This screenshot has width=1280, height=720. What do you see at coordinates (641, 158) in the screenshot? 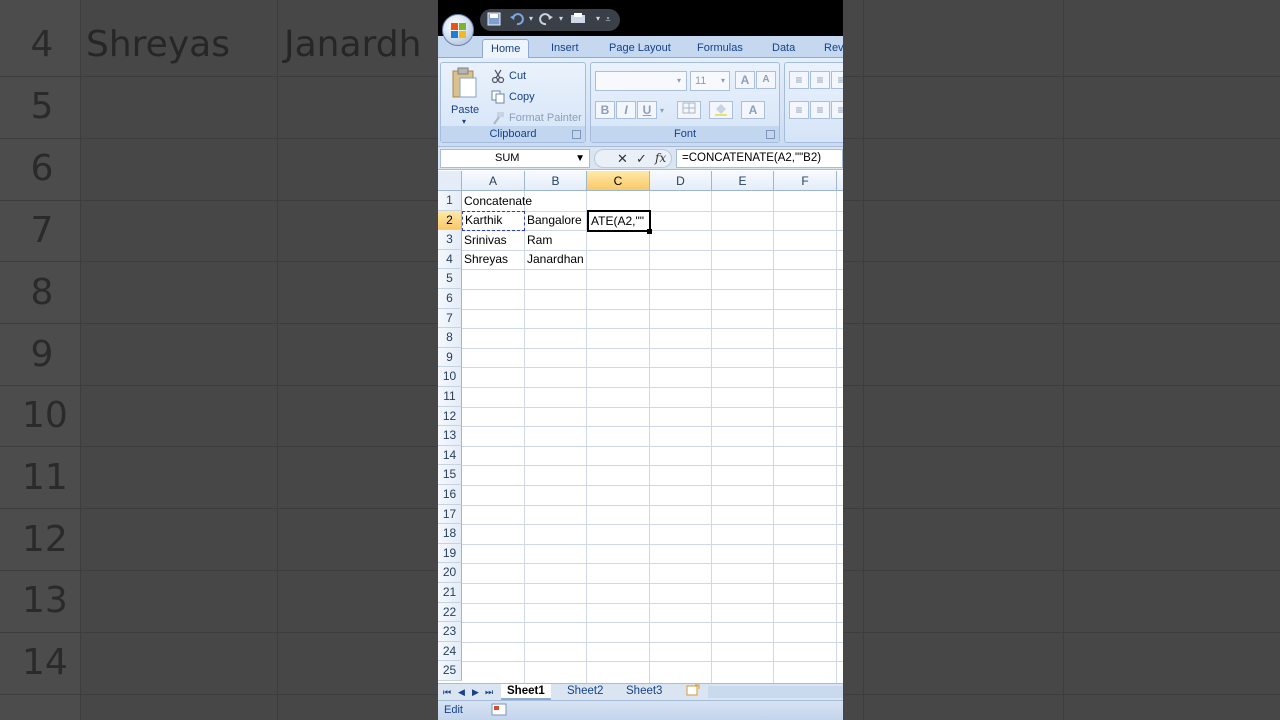
I see `enter-icon: ✓` at bounding box center [641, 158].